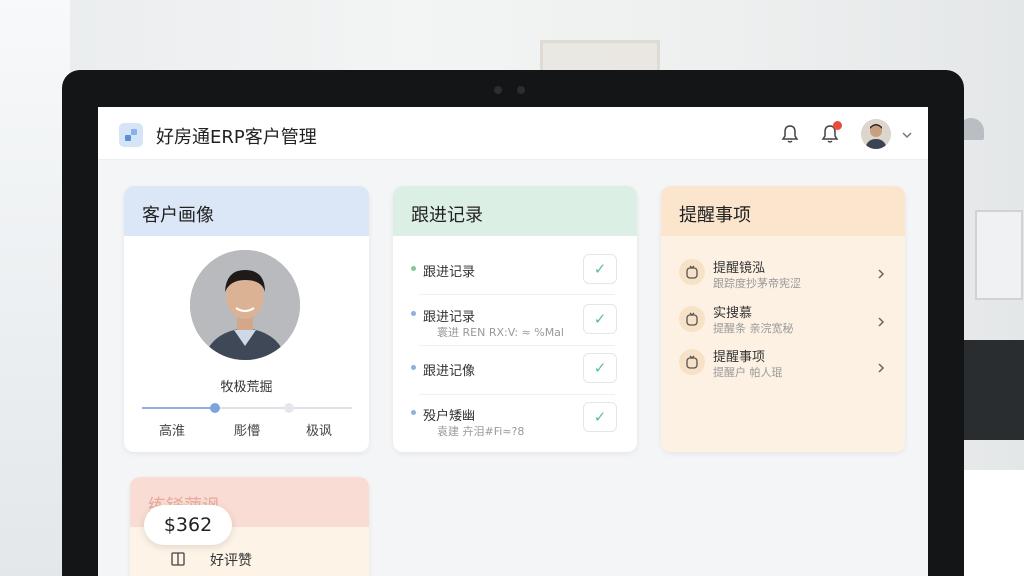 This screenshot has width=1024, height=576. What do you see at coordinates (319, 431) in the screenshot?
I see `stage-label: 极讽` at bounding box center [319, 431].